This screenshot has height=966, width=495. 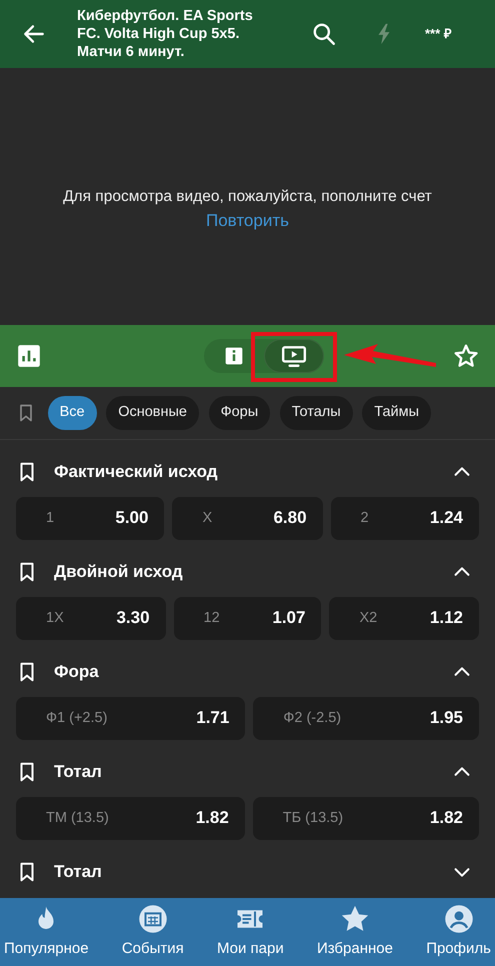 What do you see at coordinates (136, 471) in the screenshot?
I see `market-title: Фактический исход` at bounding box center [136, 471].